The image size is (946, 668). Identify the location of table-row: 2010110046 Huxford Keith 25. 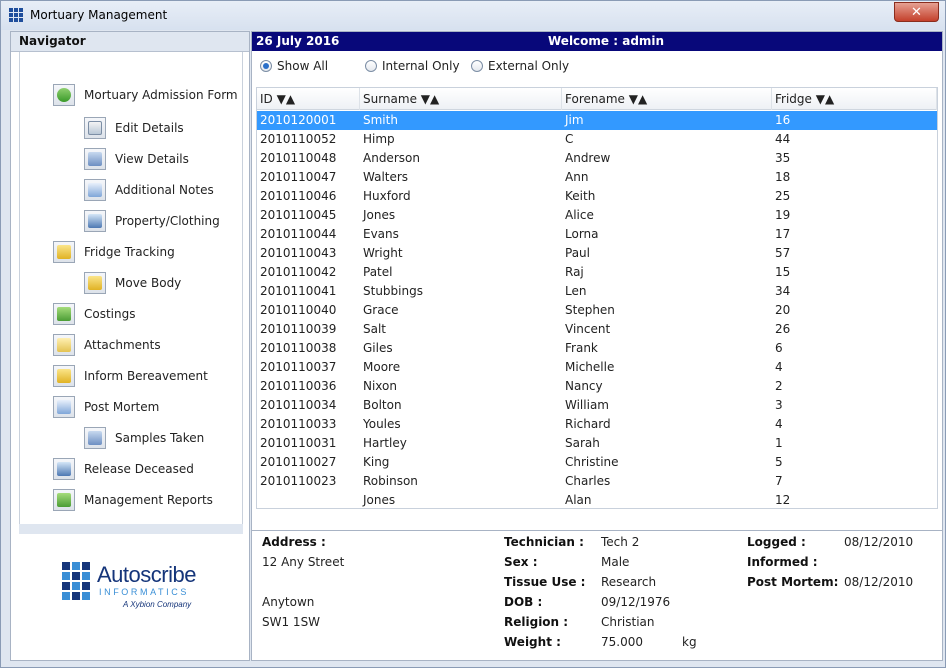
(597, 196).